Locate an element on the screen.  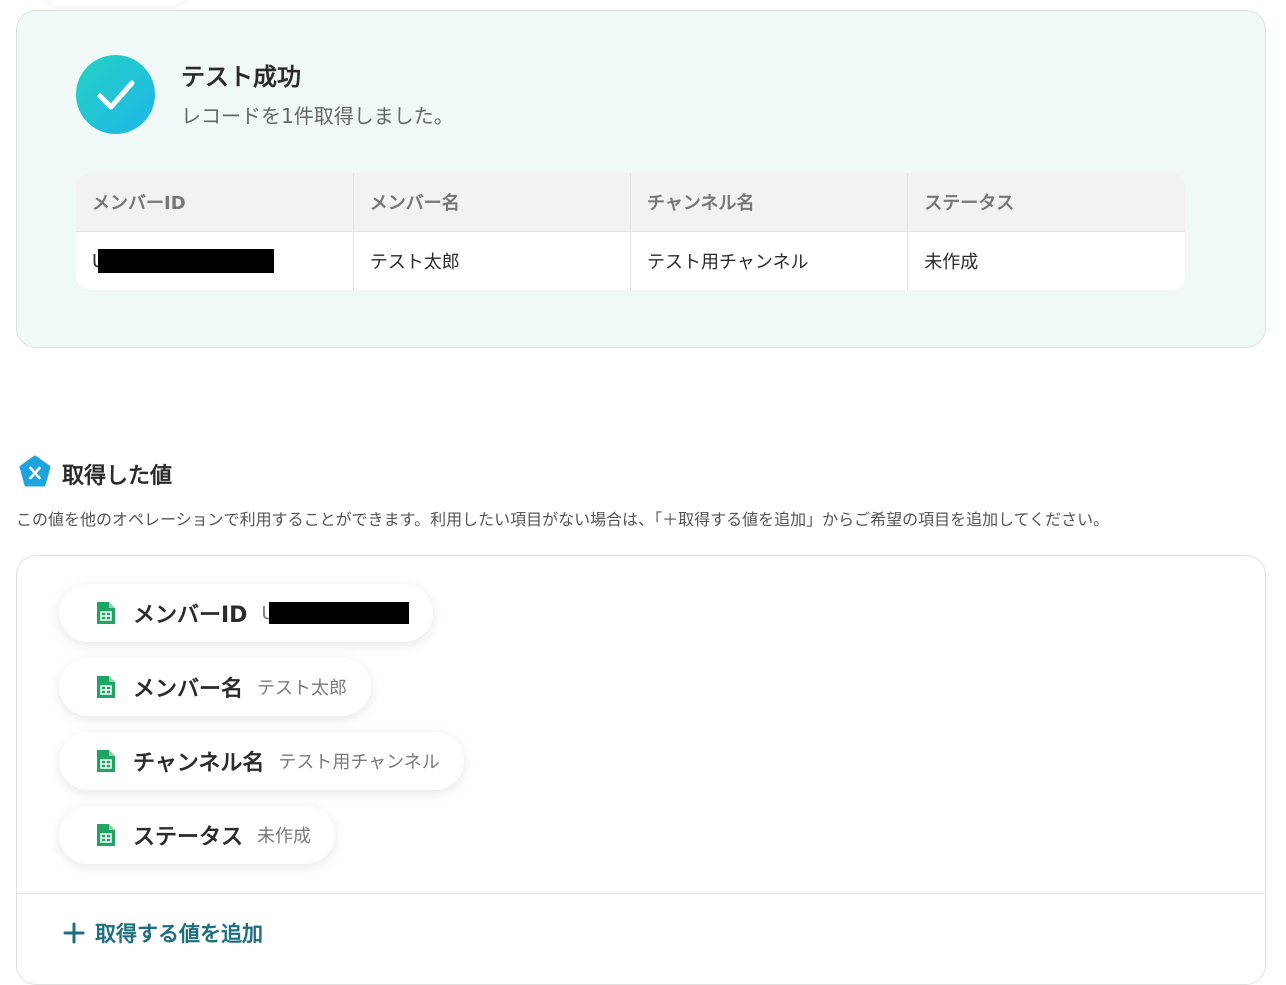
add-value-button: 取得する値を追加 is located at coordinates (163, 933).